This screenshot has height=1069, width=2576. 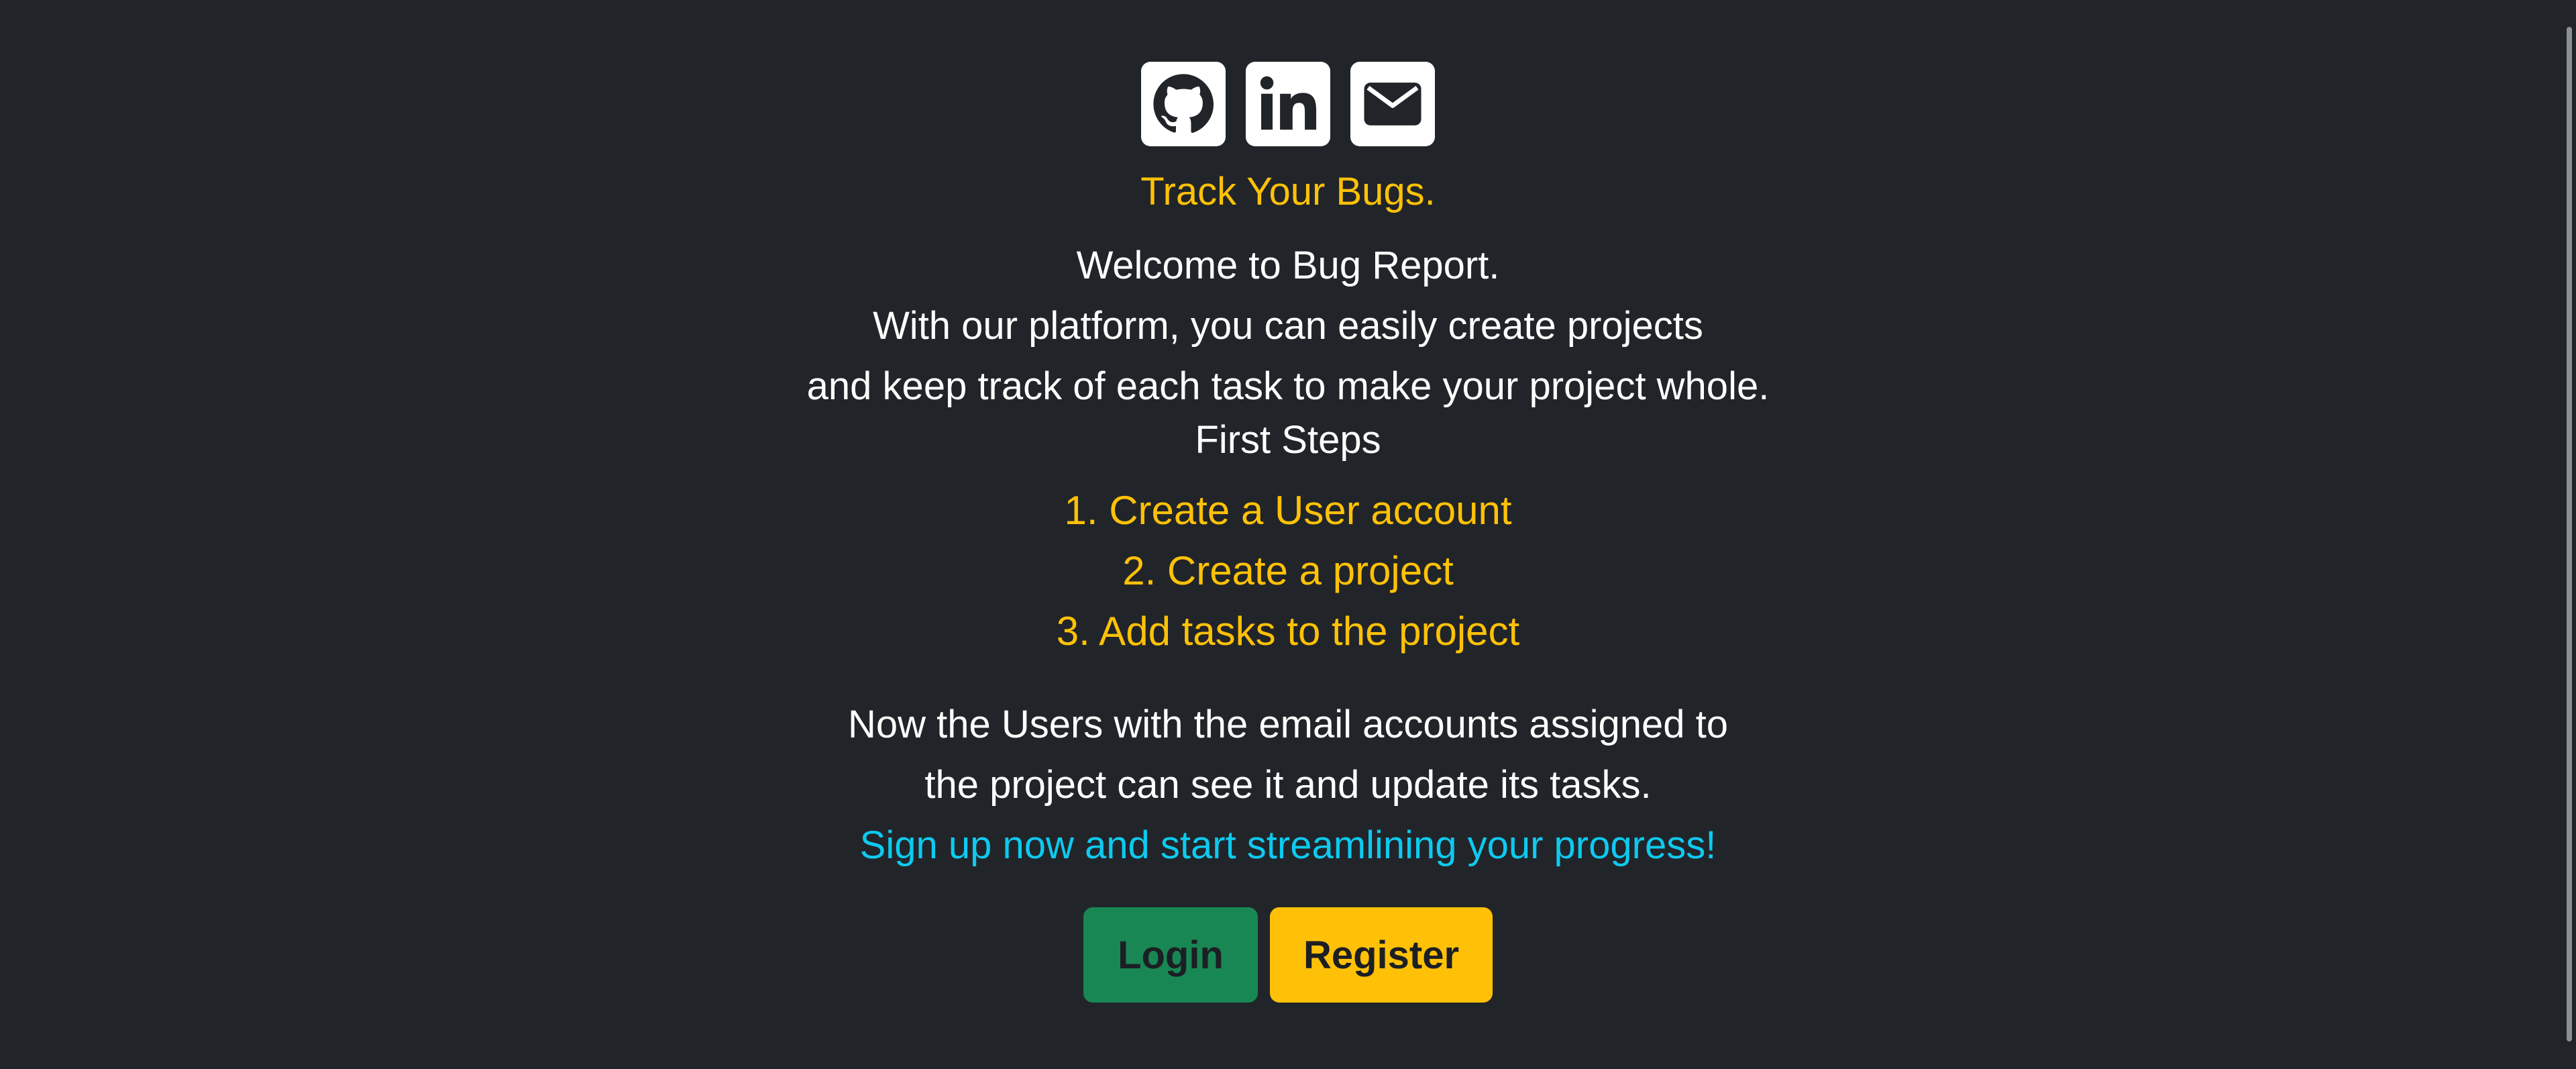 What do you see at coordinates (1288, 440) in the screenshot?
I see `first-steps-heading: First Steps` at bounding box center [1288, 440].